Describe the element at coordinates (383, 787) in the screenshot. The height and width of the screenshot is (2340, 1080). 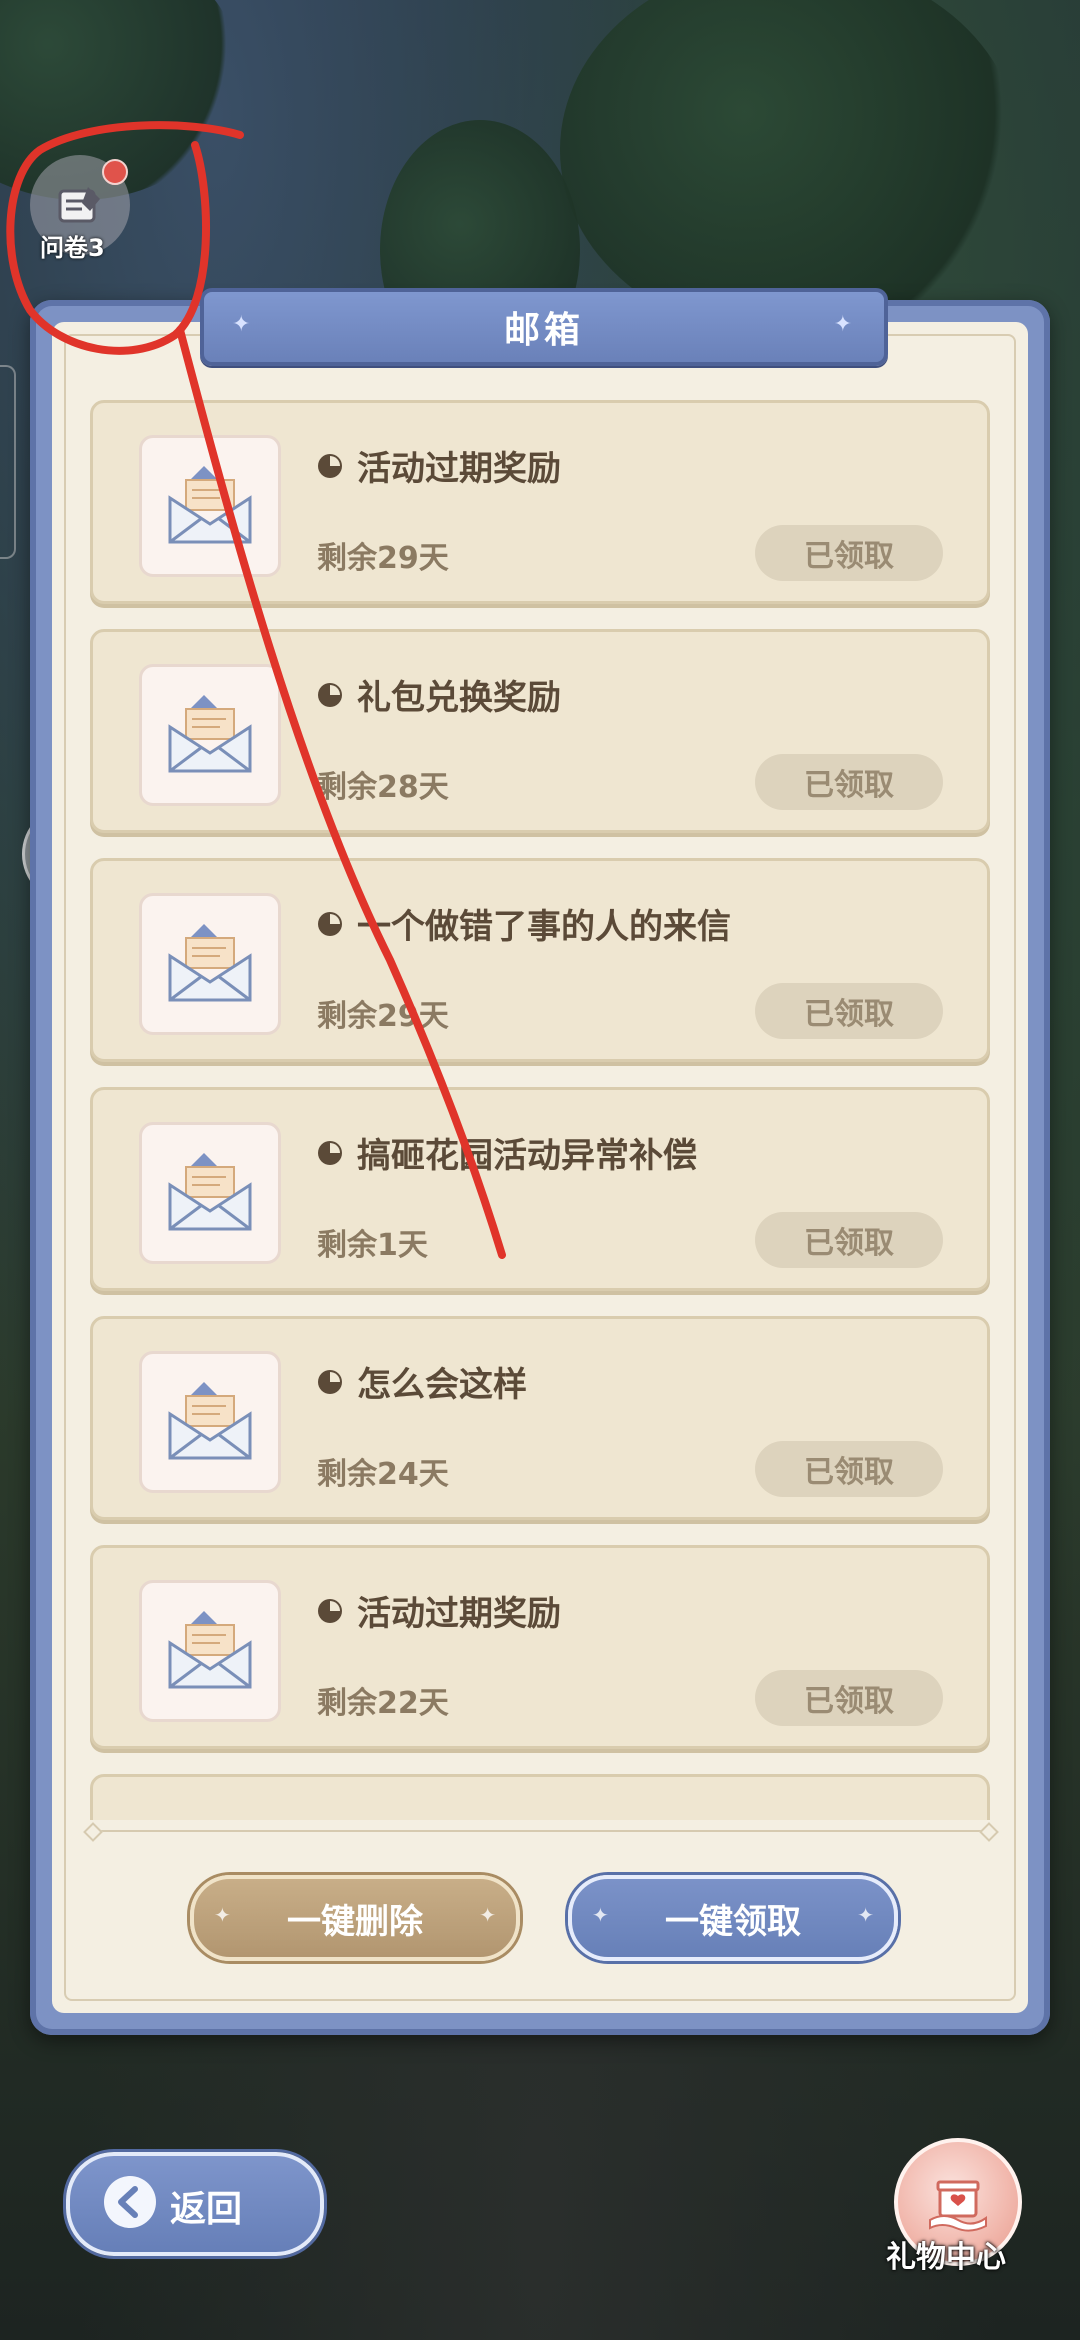
I see `mail-days-left: 剩余28天` at that location.